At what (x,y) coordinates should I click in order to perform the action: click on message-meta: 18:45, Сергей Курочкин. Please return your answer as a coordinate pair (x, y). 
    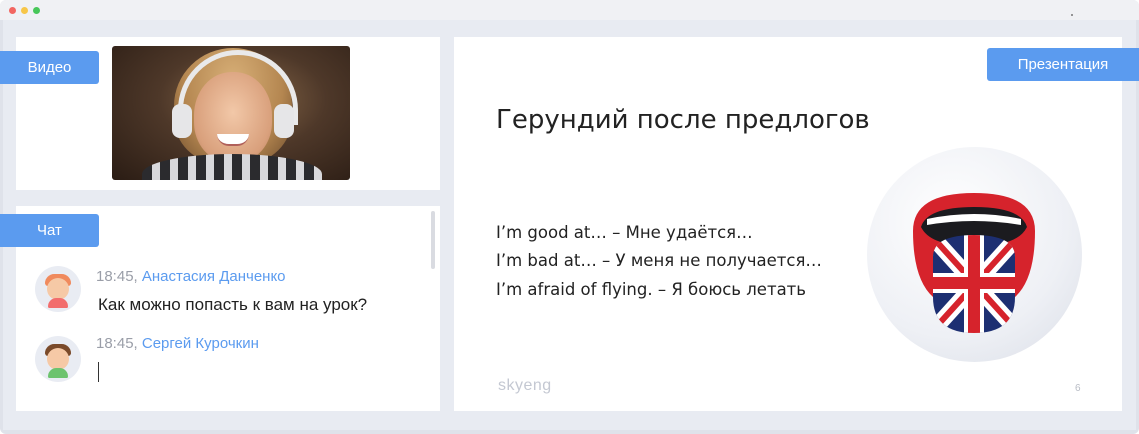
    Looking at the image, I should click on (177, 343).